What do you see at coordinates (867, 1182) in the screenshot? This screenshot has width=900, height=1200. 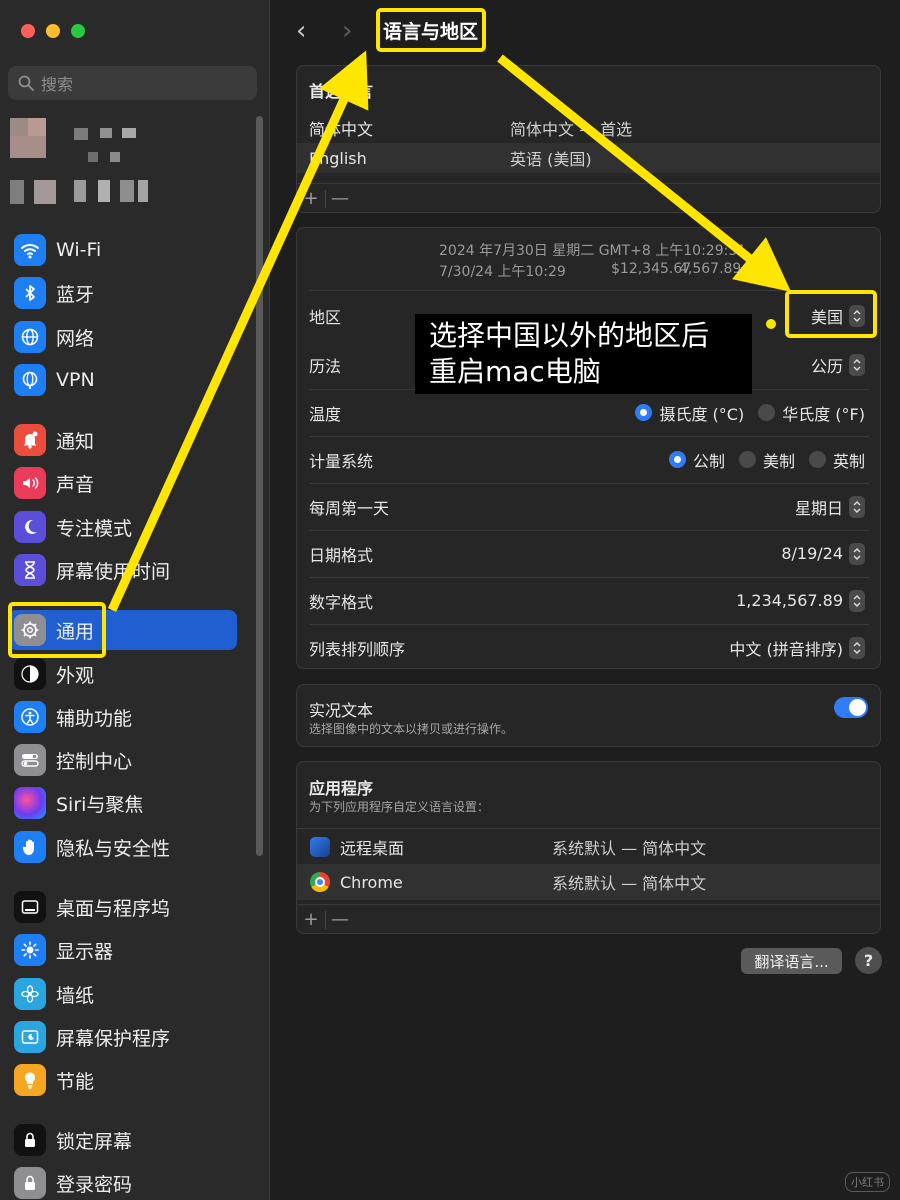 I see `watermark: 小红书` at bounding box center [867, 1182].